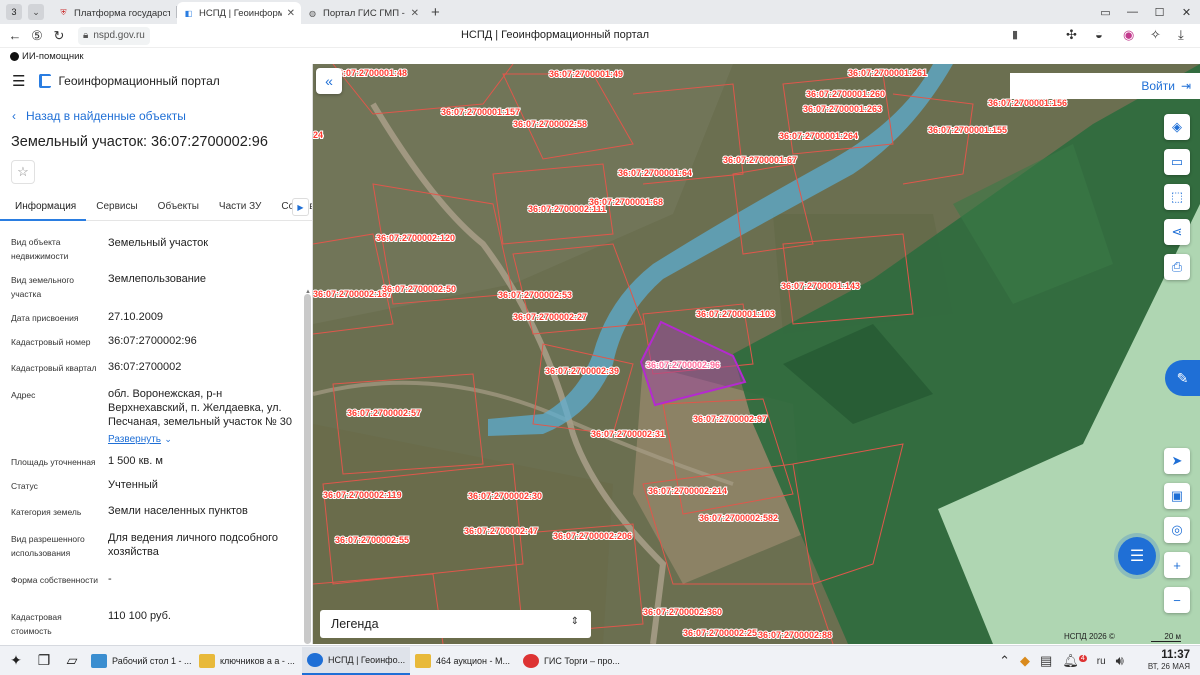  Describe the element at coordinates (1159, 12) in the screenshot. I see `maximize-icon: ☐` at that location.